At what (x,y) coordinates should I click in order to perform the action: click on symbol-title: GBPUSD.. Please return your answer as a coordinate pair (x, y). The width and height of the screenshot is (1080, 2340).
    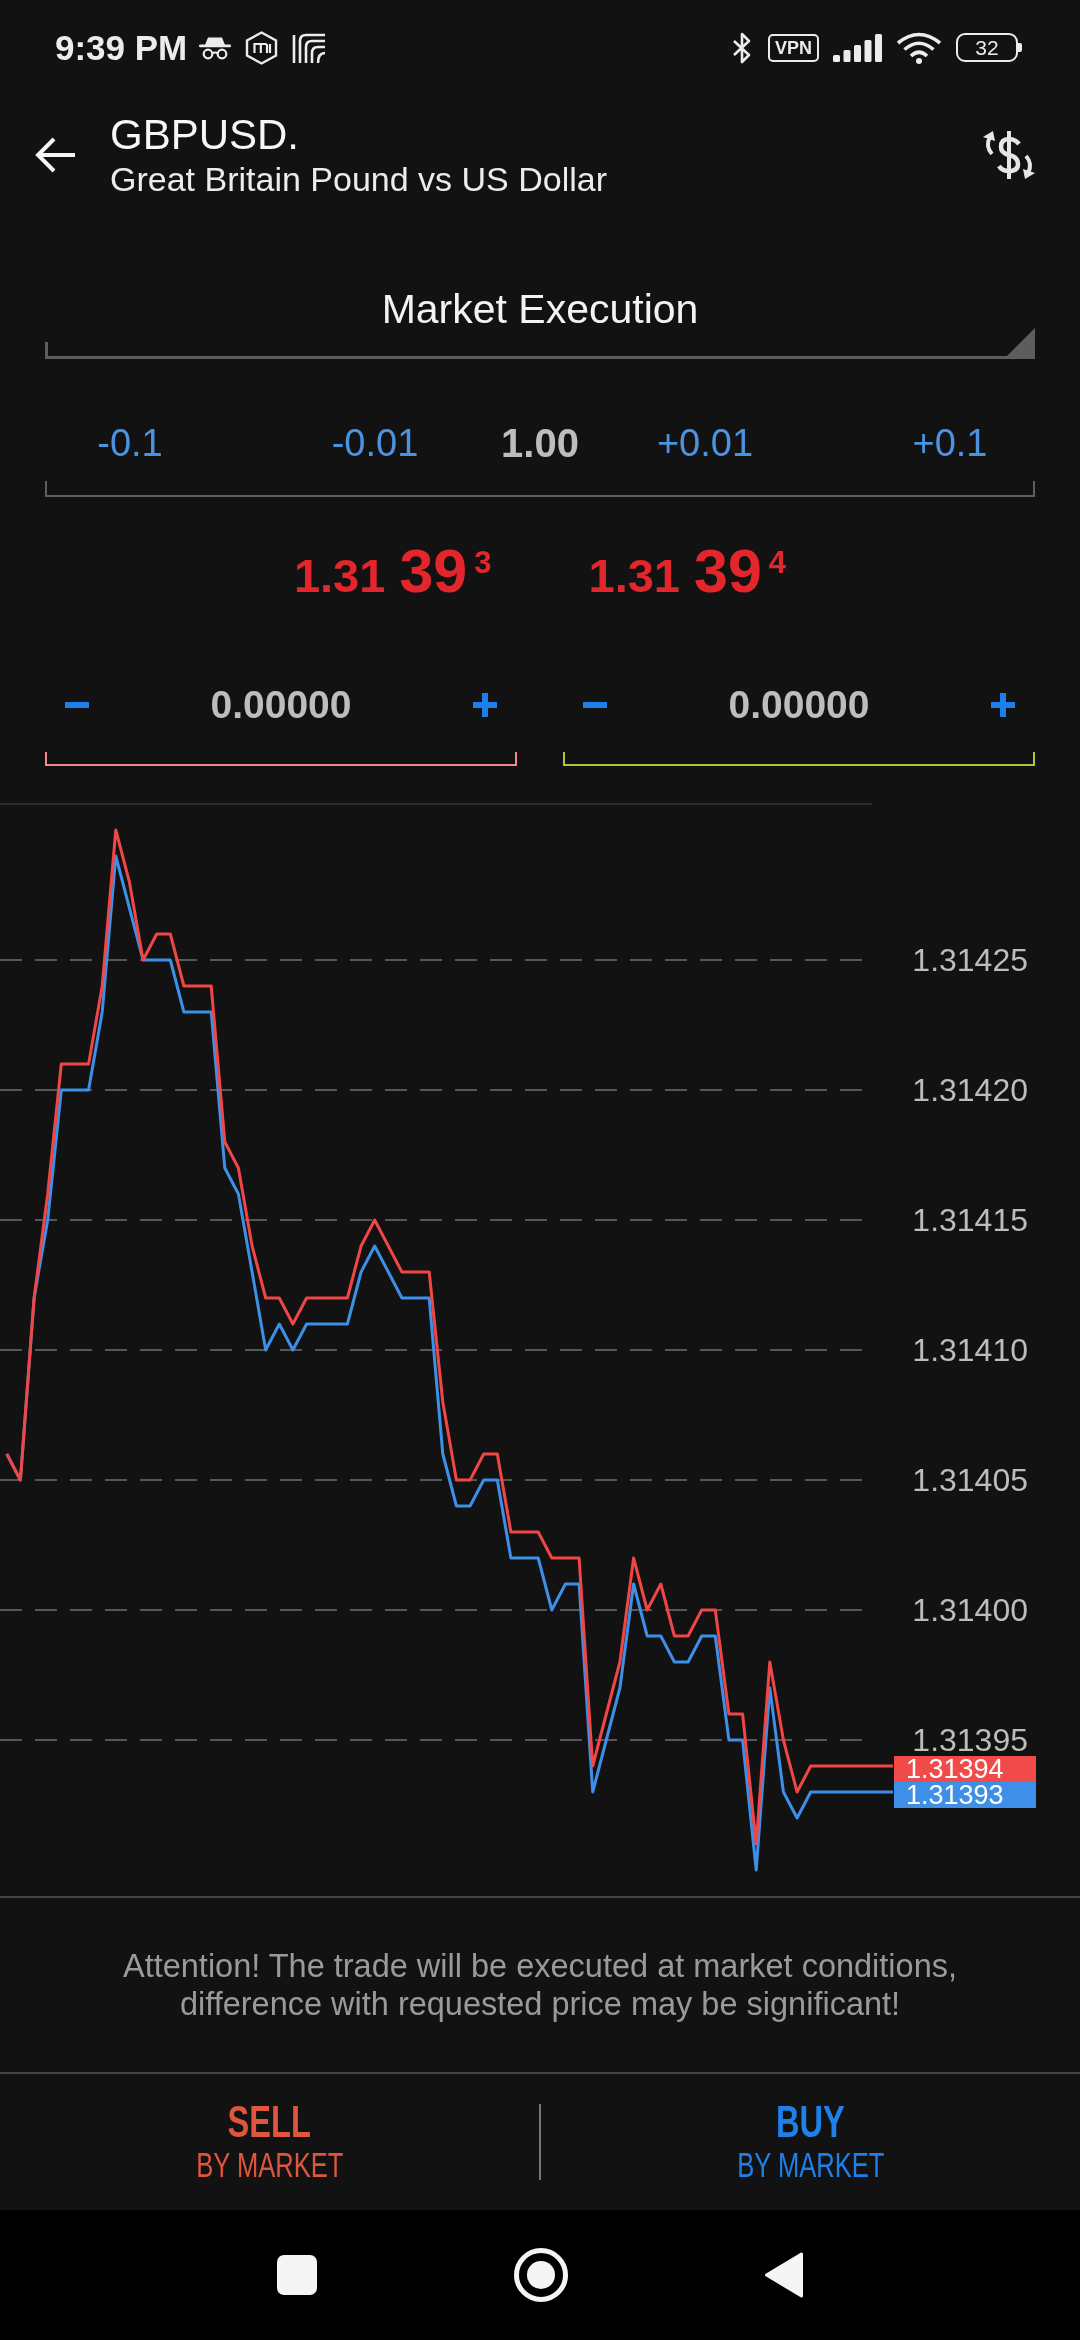
    Looking at the image, I should click on (205, 135).